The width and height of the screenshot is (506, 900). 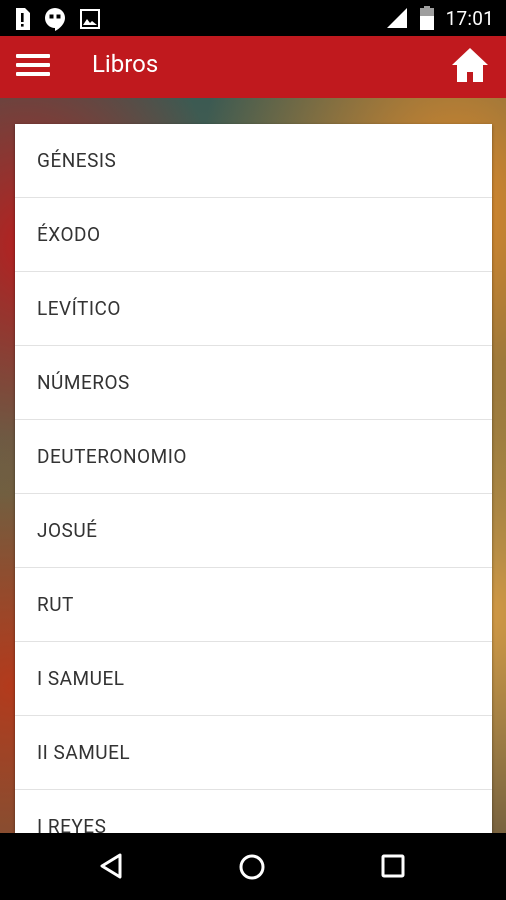 What do you see at coordinates (253, 161) in the screenshot?
I see `list-item-genesis: GÉNESIS` at bounding box center [253, 161].